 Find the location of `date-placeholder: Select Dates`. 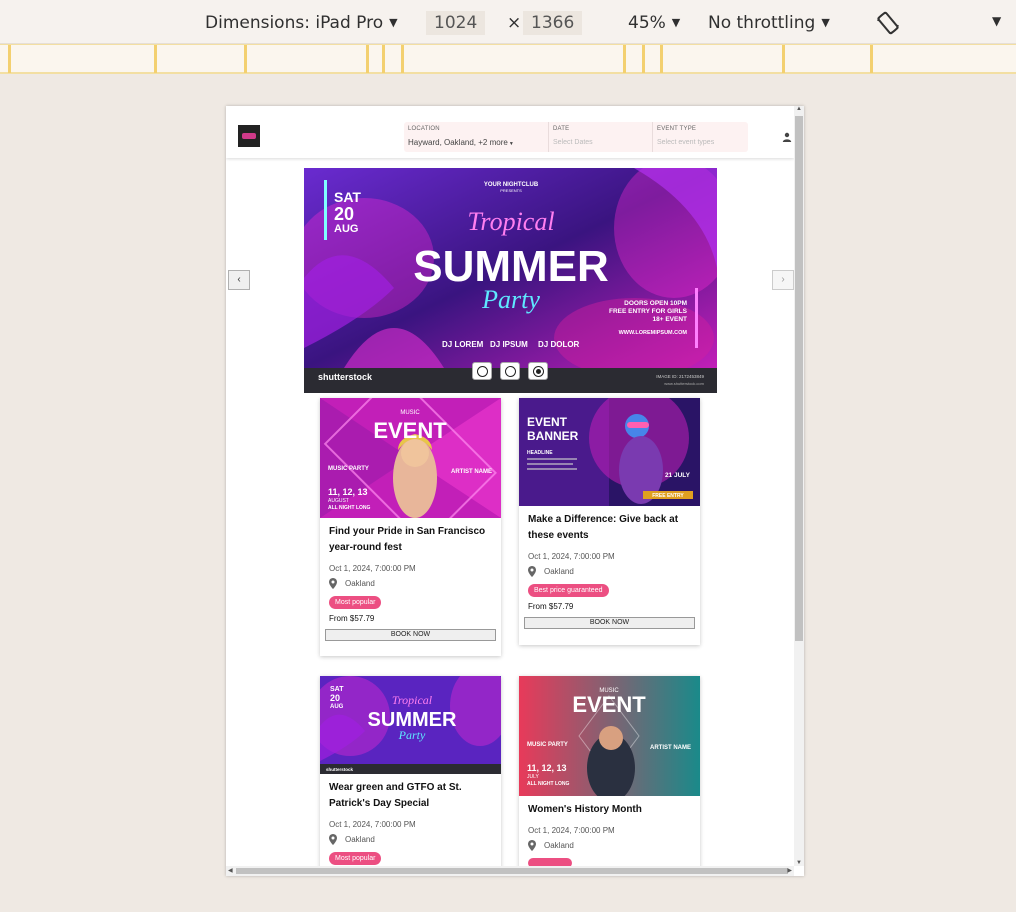

date-placeholder: Select Dates is located at coordinates (573, 142).